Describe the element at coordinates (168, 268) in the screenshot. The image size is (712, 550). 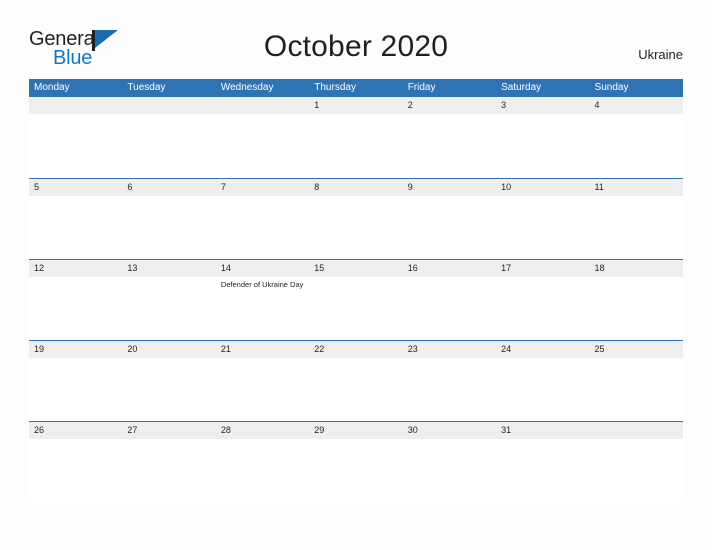
I see `day-number: 13` at that location.